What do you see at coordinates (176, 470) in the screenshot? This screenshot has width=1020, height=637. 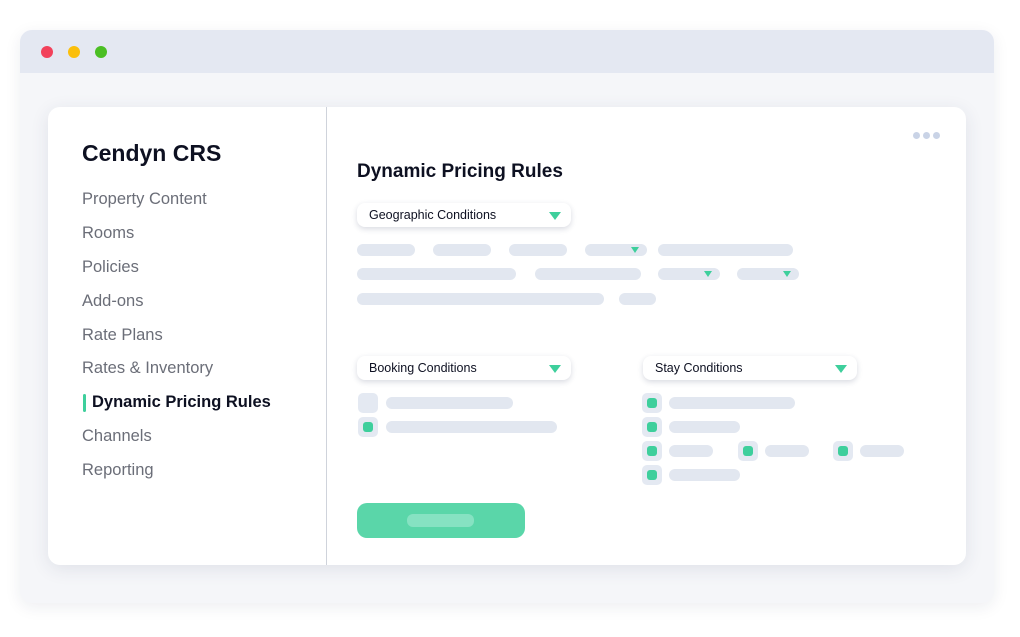 I see `sidebar-item-reporting: Reporting` at bounding box center [176, 470].